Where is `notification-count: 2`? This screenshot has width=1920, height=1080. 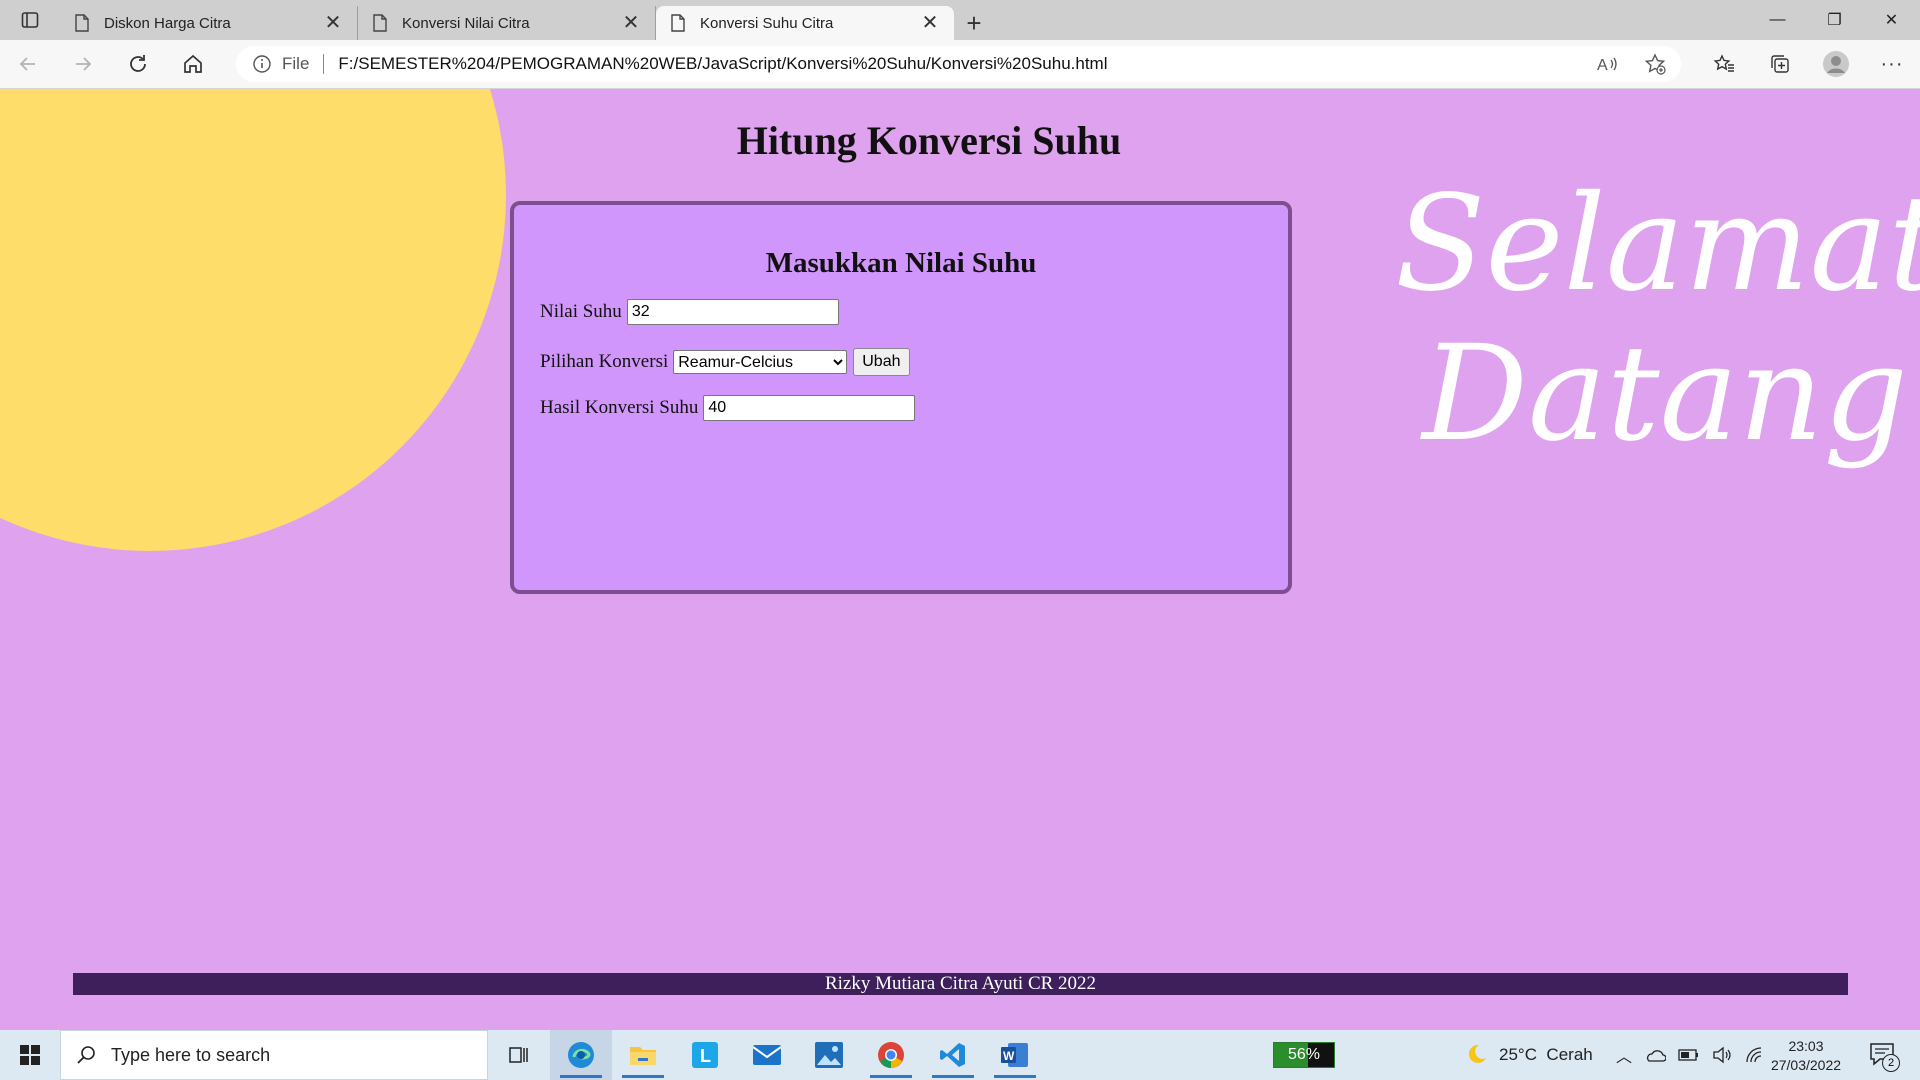
notification-count: 2 is located at coordinates (1891, 1063).